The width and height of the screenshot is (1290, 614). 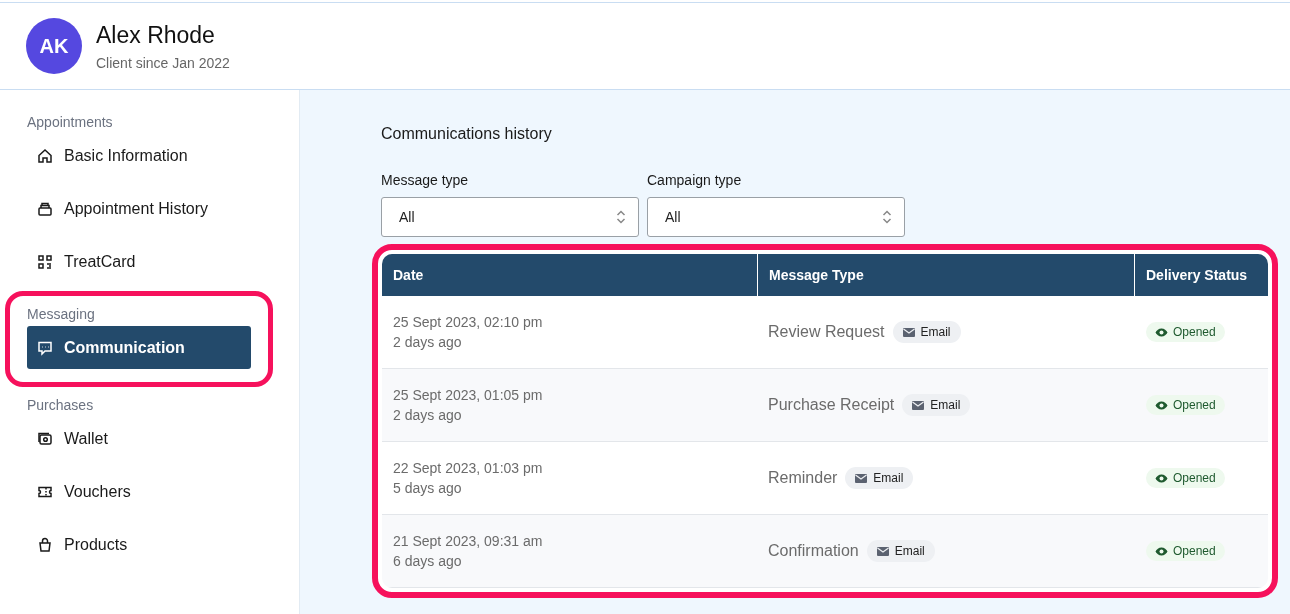 I want to click on sidebar-item: Basic Information, so click(x=139, y=155).